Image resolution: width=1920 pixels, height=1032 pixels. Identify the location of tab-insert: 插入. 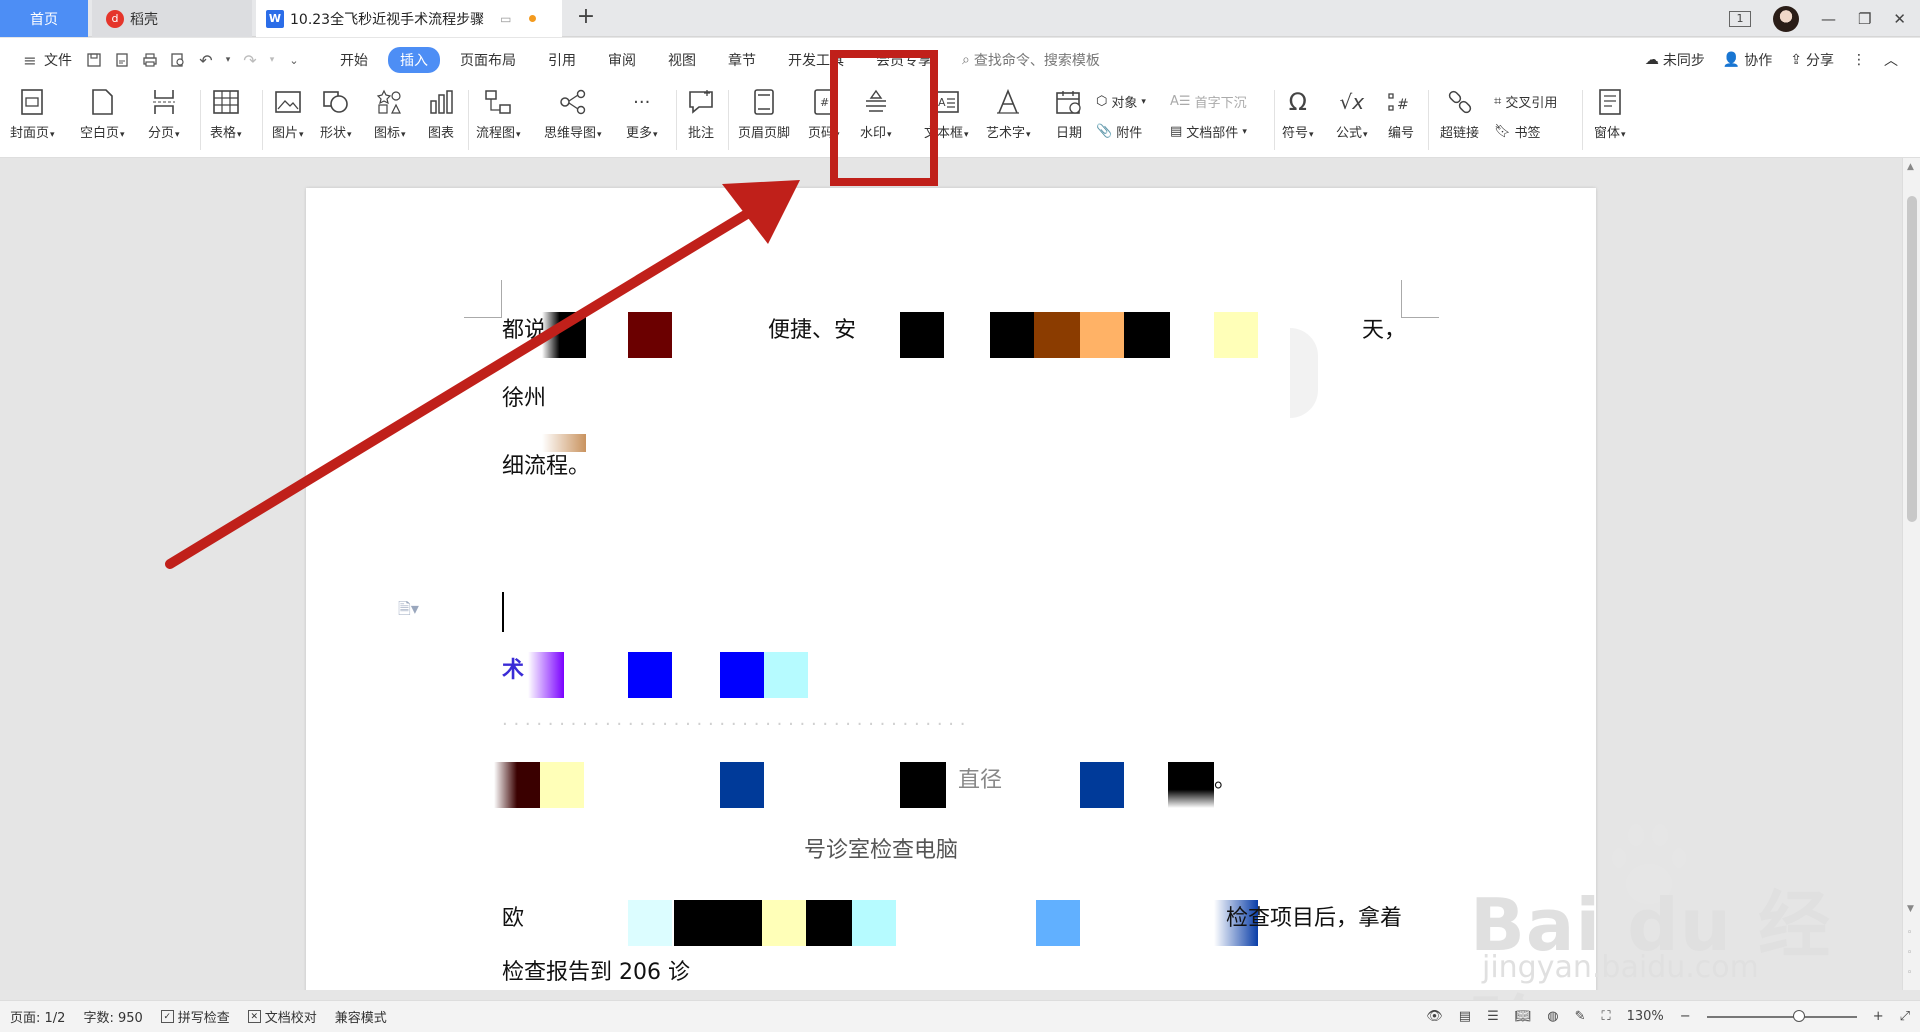
(414, 60).